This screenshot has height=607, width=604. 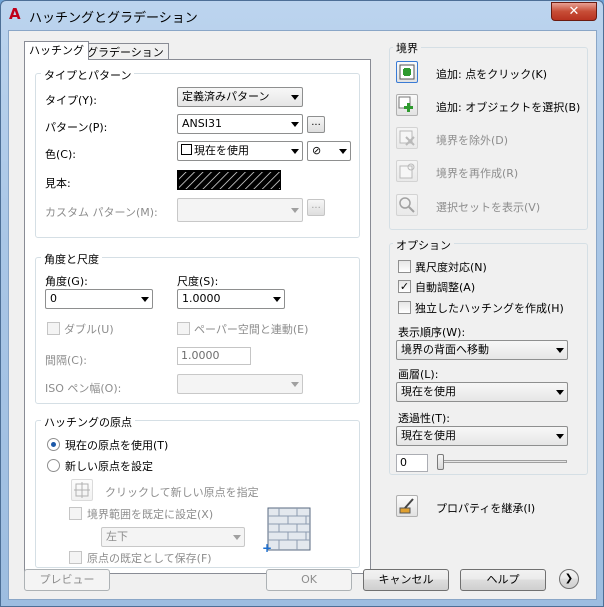 I want to click on recreate-boundary-label: 境界を再作成(R), so click(x=477, y=173).